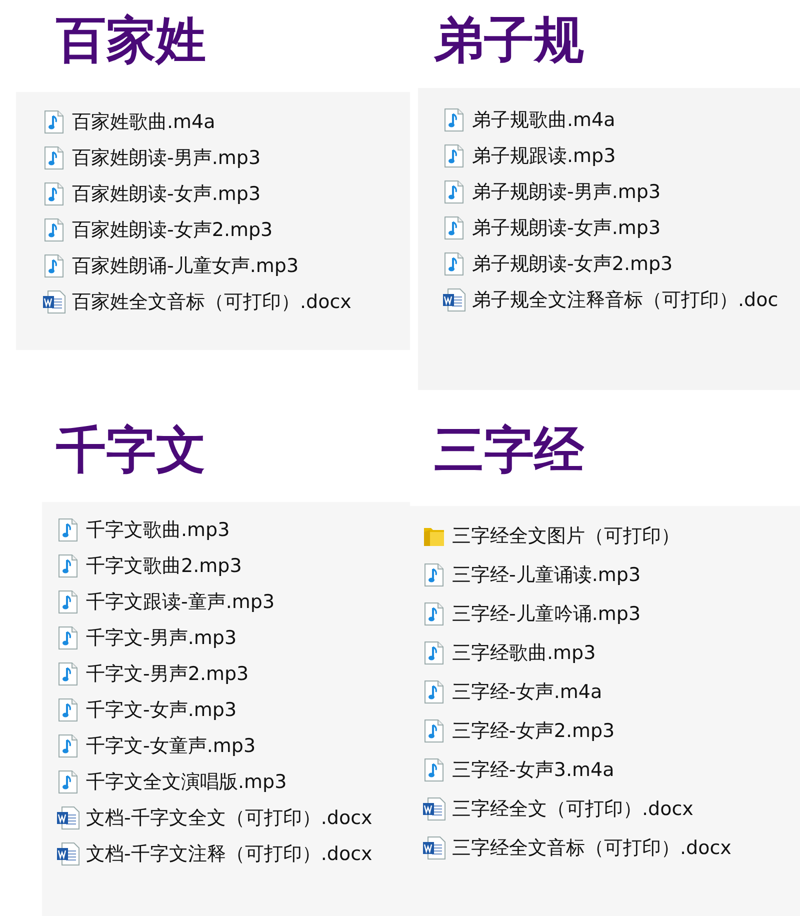 This screenshot has height=916, width=800. What do you see at coordinates (566, 535) in the screenshot?
I see `file-name: 三字经全文图片（可打印）` at bounding box center [566, 535].